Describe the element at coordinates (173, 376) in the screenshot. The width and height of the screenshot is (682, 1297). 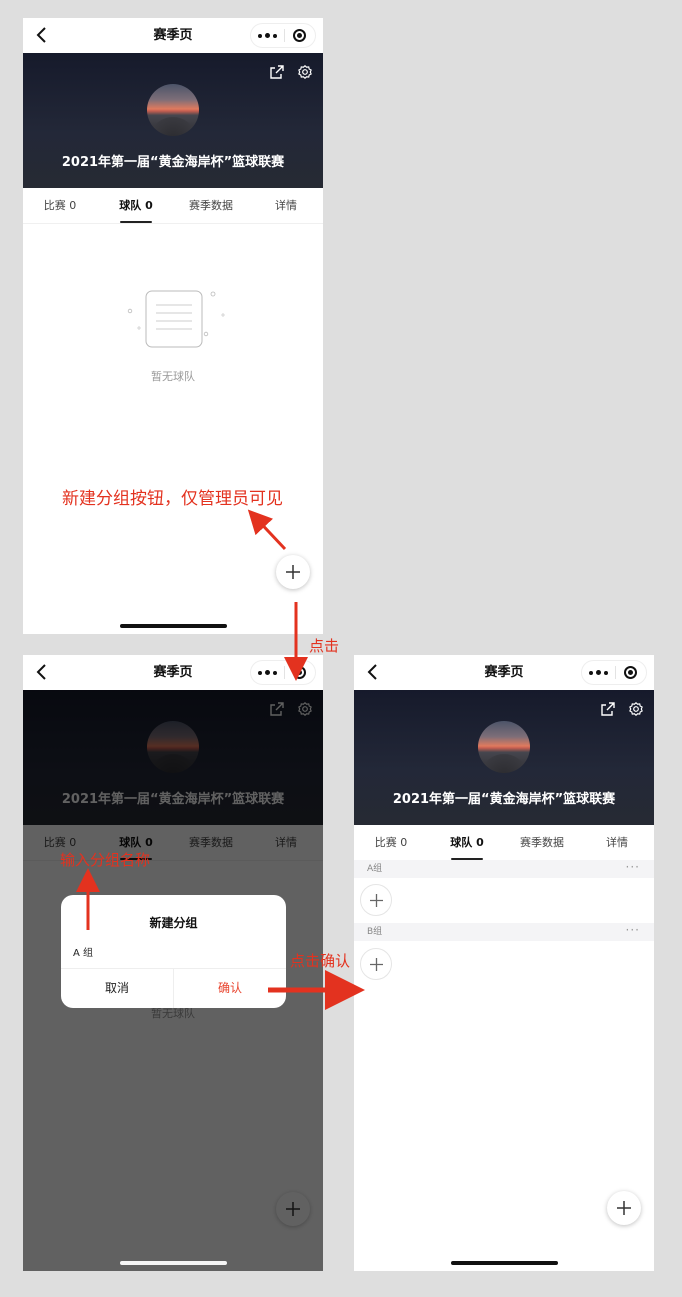
I see `empty-state-text: 暂无球队` at that location.